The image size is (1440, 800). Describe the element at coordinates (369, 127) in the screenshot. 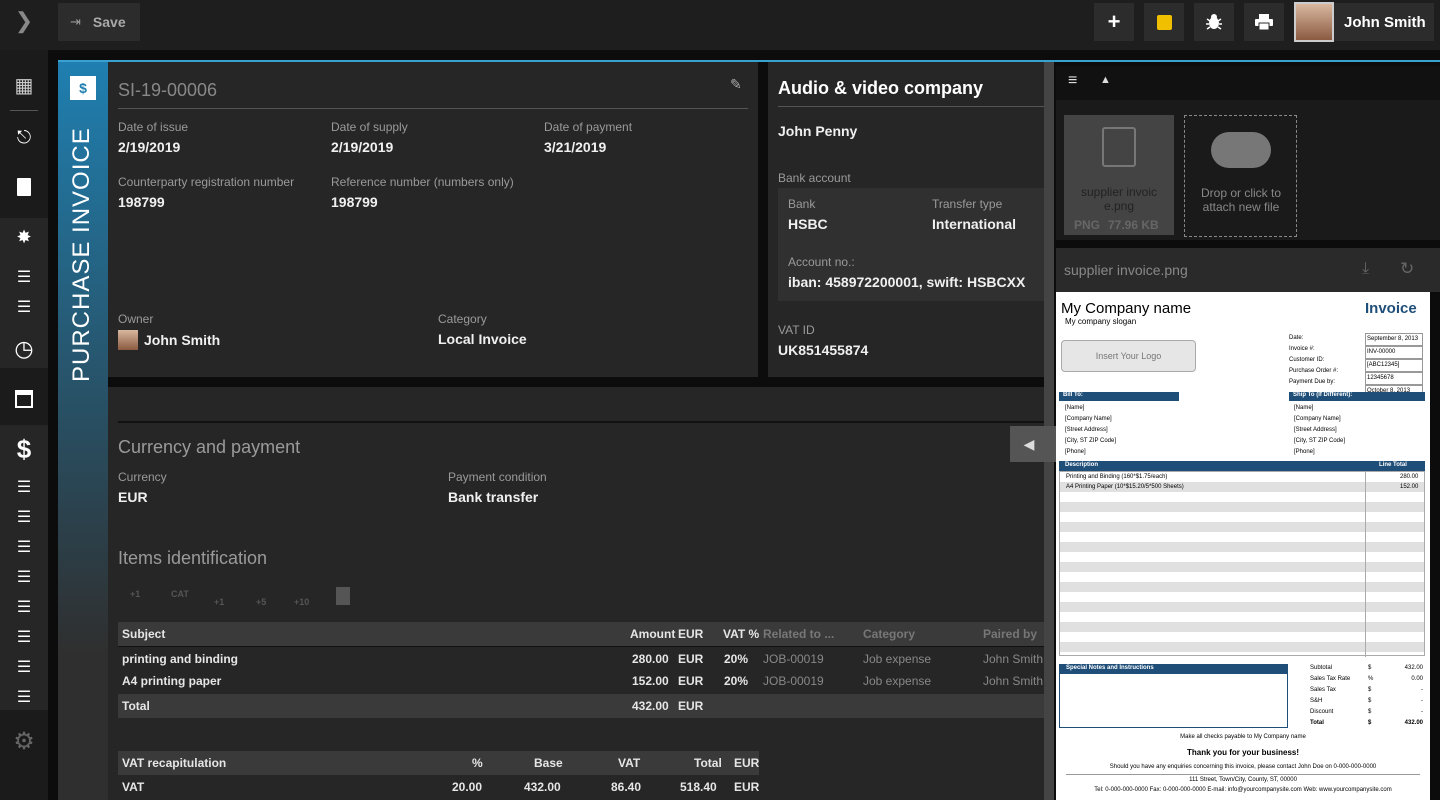

I see `field-label: Date of supply` at that location.